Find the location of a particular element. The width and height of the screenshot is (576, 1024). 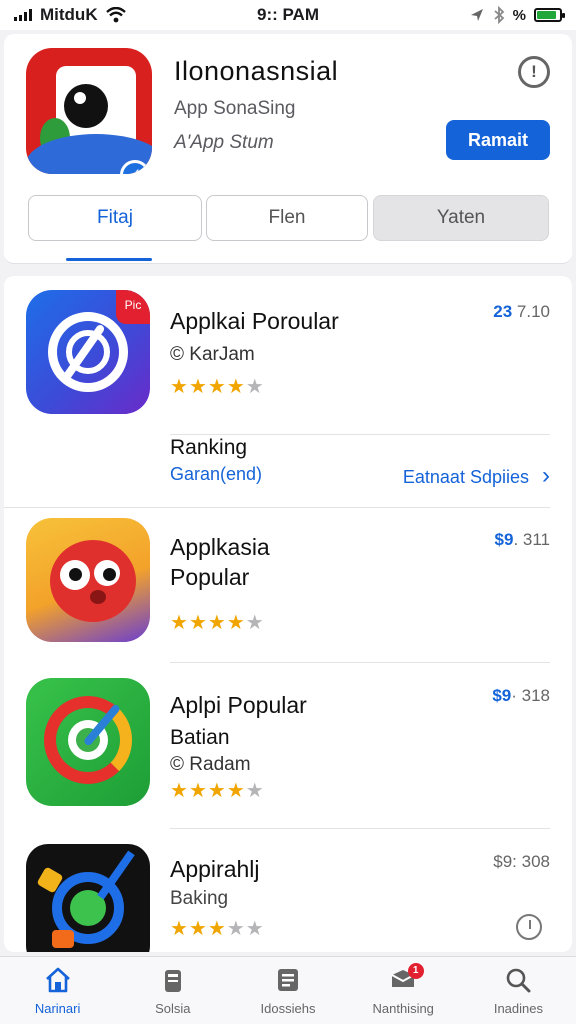

tab-list: Idossiehs is located at coordinates (287, 990).